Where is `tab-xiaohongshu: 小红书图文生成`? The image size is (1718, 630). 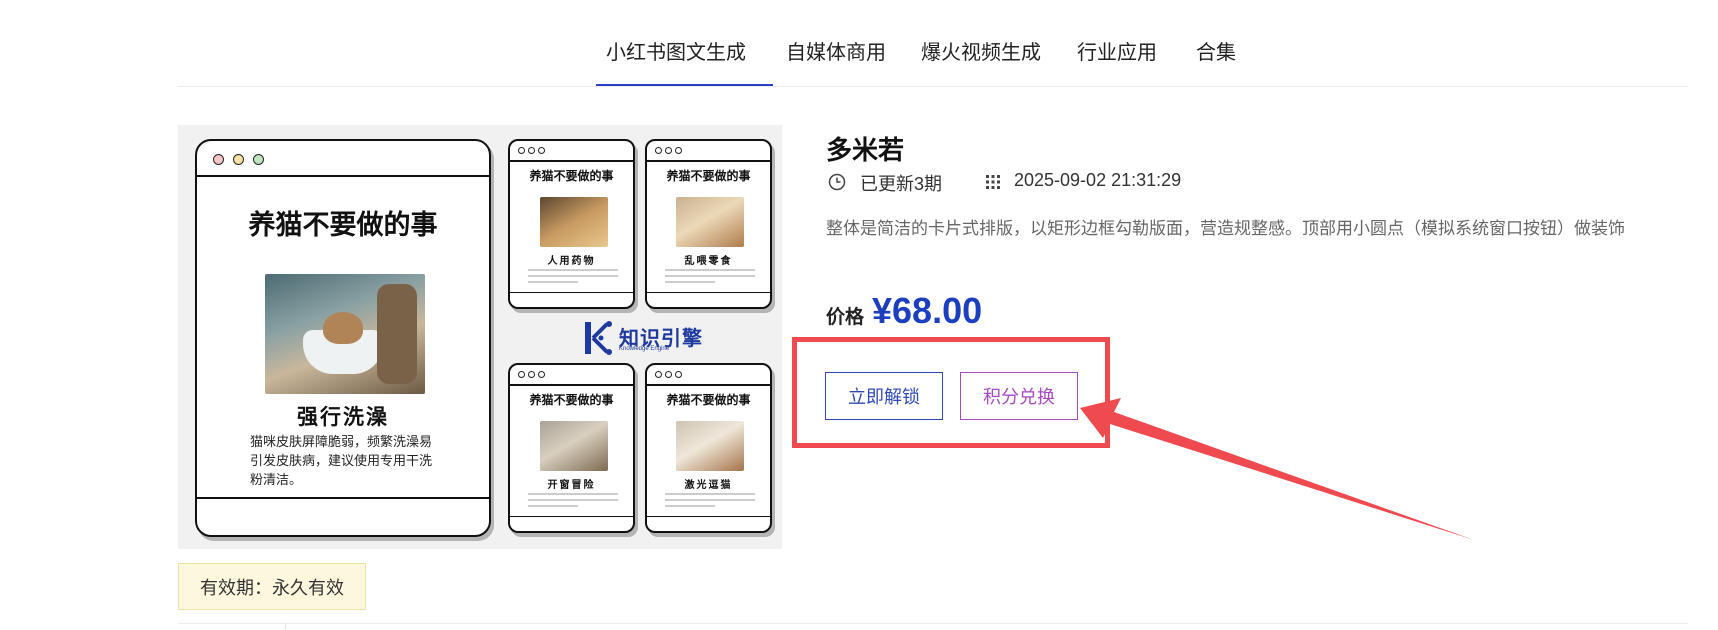
tab-xiaohongshu: 小红书图文生成 is located at coordinates (676, 50).